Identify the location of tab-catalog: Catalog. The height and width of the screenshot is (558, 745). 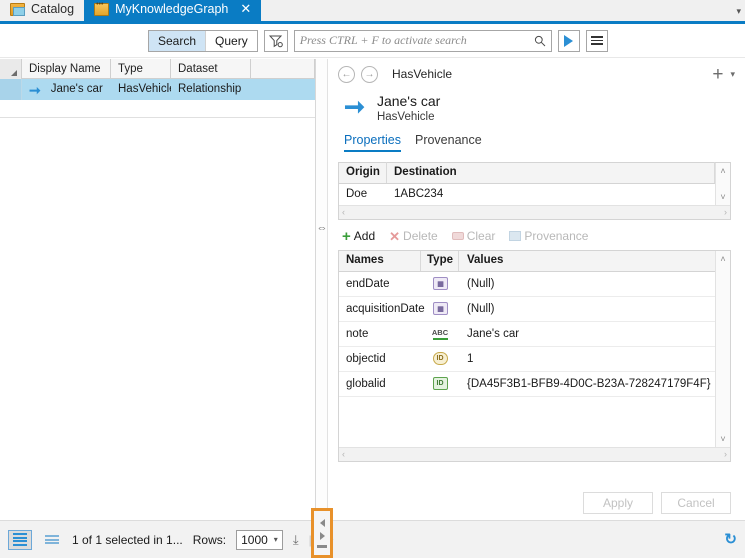
(42, 10).